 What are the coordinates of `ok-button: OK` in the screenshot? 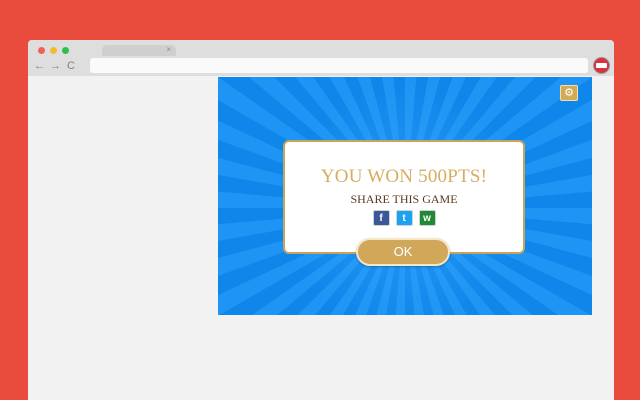 It's located at (403, 252).